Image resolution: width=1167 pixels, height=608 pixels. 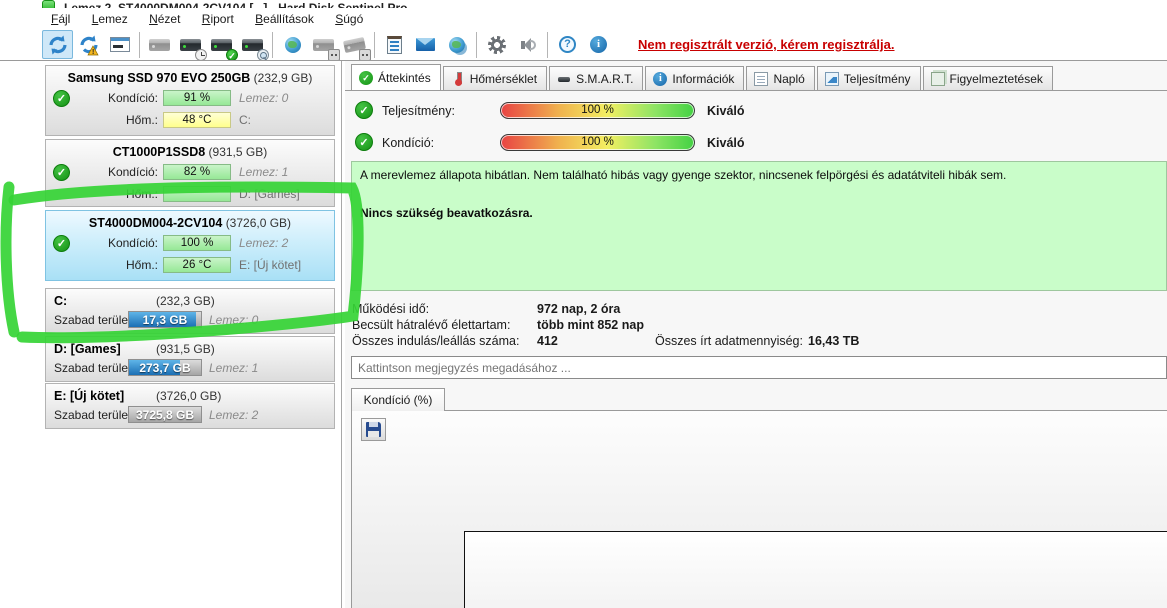 What do you see at coordinates (396, 77) in the screenshot?
I see `tab-attekintes: ✓ Áttekintés` at bounding box center [396, 77].